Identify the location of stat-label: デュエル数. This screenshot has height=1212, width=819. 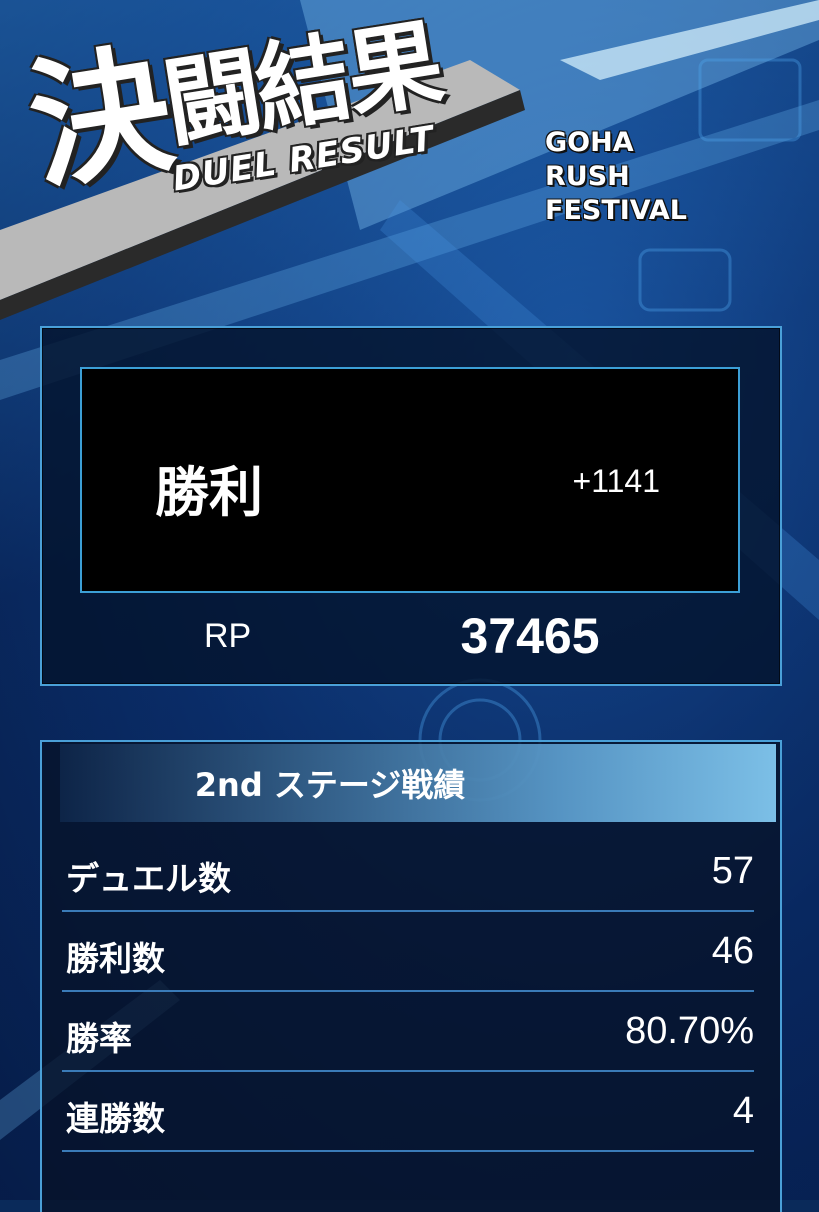
(148, 878).